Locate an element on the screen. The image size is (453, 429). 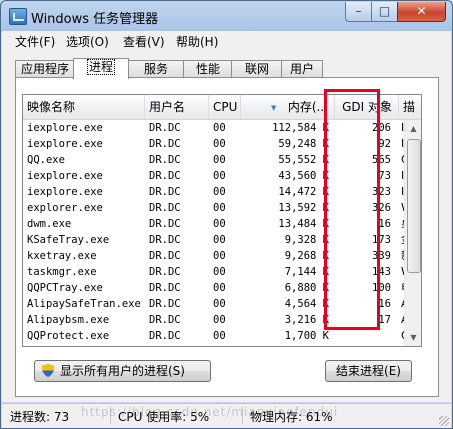
menu-help: 帮助(H) is located at coordinates (197, 41).